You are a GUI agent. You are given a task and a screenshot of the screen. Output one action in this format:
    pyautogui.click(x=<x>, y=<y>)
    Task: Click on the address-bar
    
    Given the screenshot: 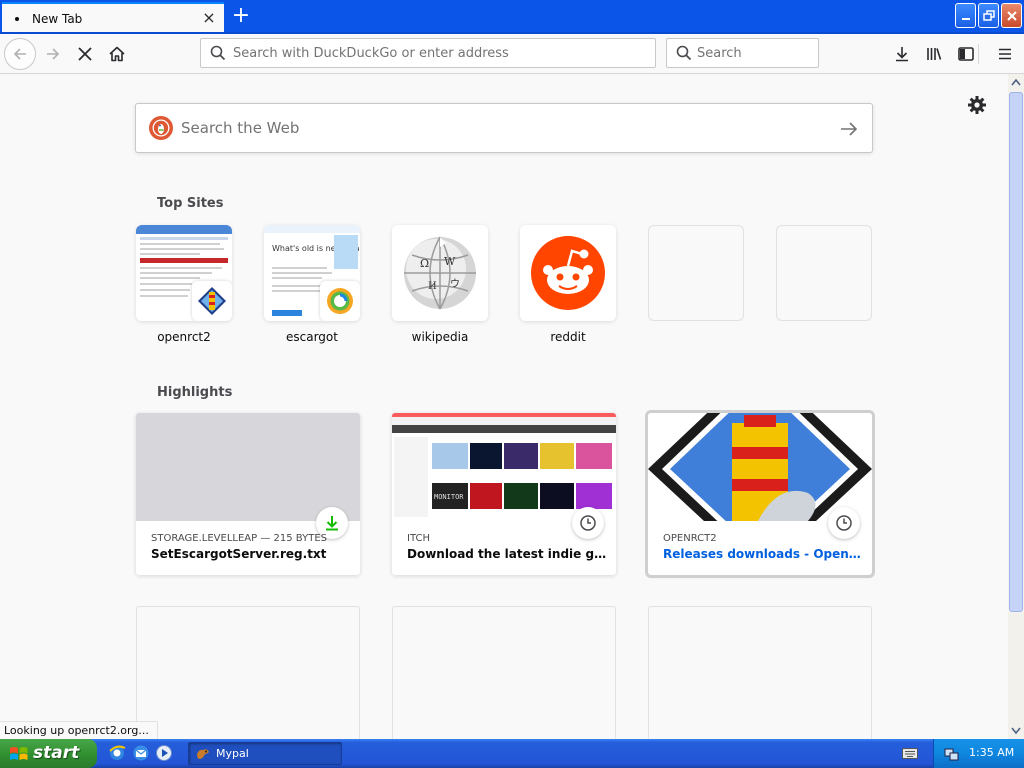 What is the action you would take?
    pyautogui.click(x=428, y=53)
    